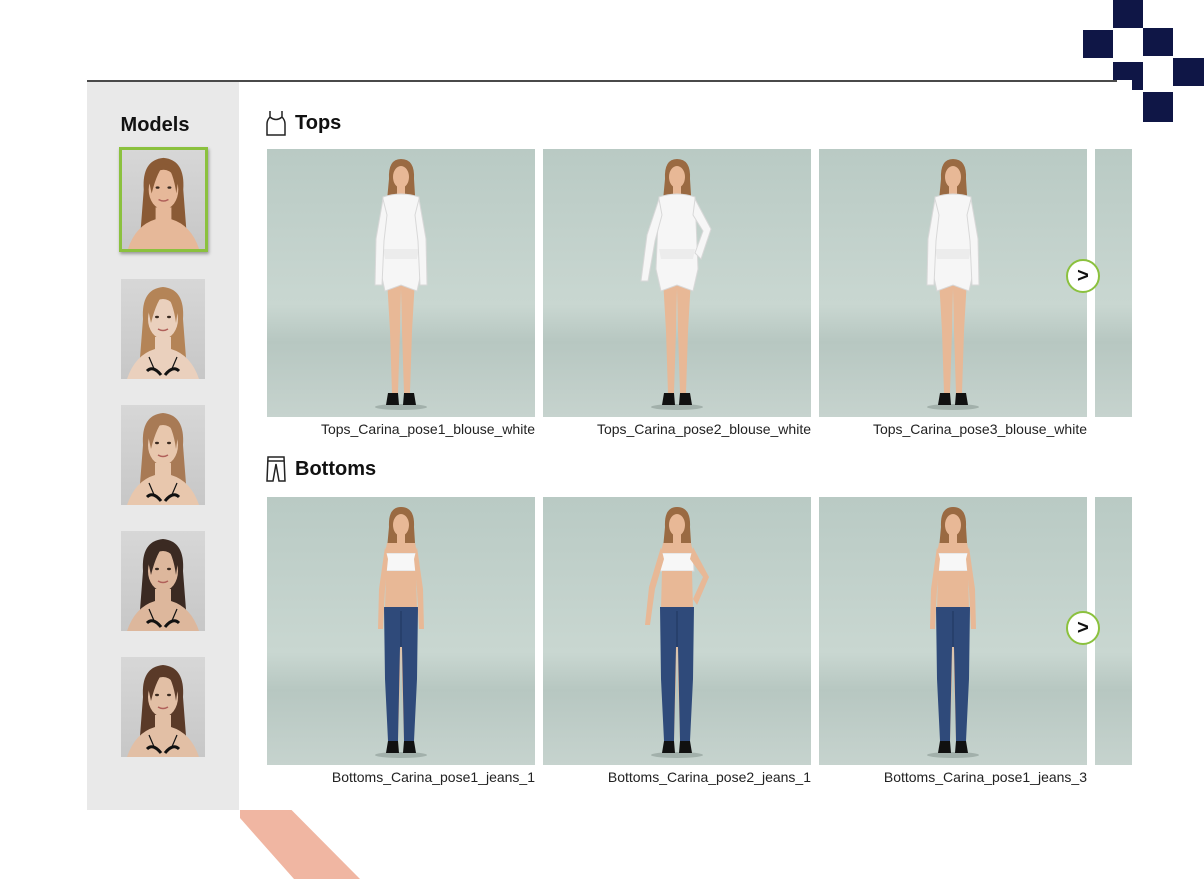  What do you see at coordinates (1113, 283) in the screenshot?
I see `tops-item-card-partial` at bounding box center [1113, 283].